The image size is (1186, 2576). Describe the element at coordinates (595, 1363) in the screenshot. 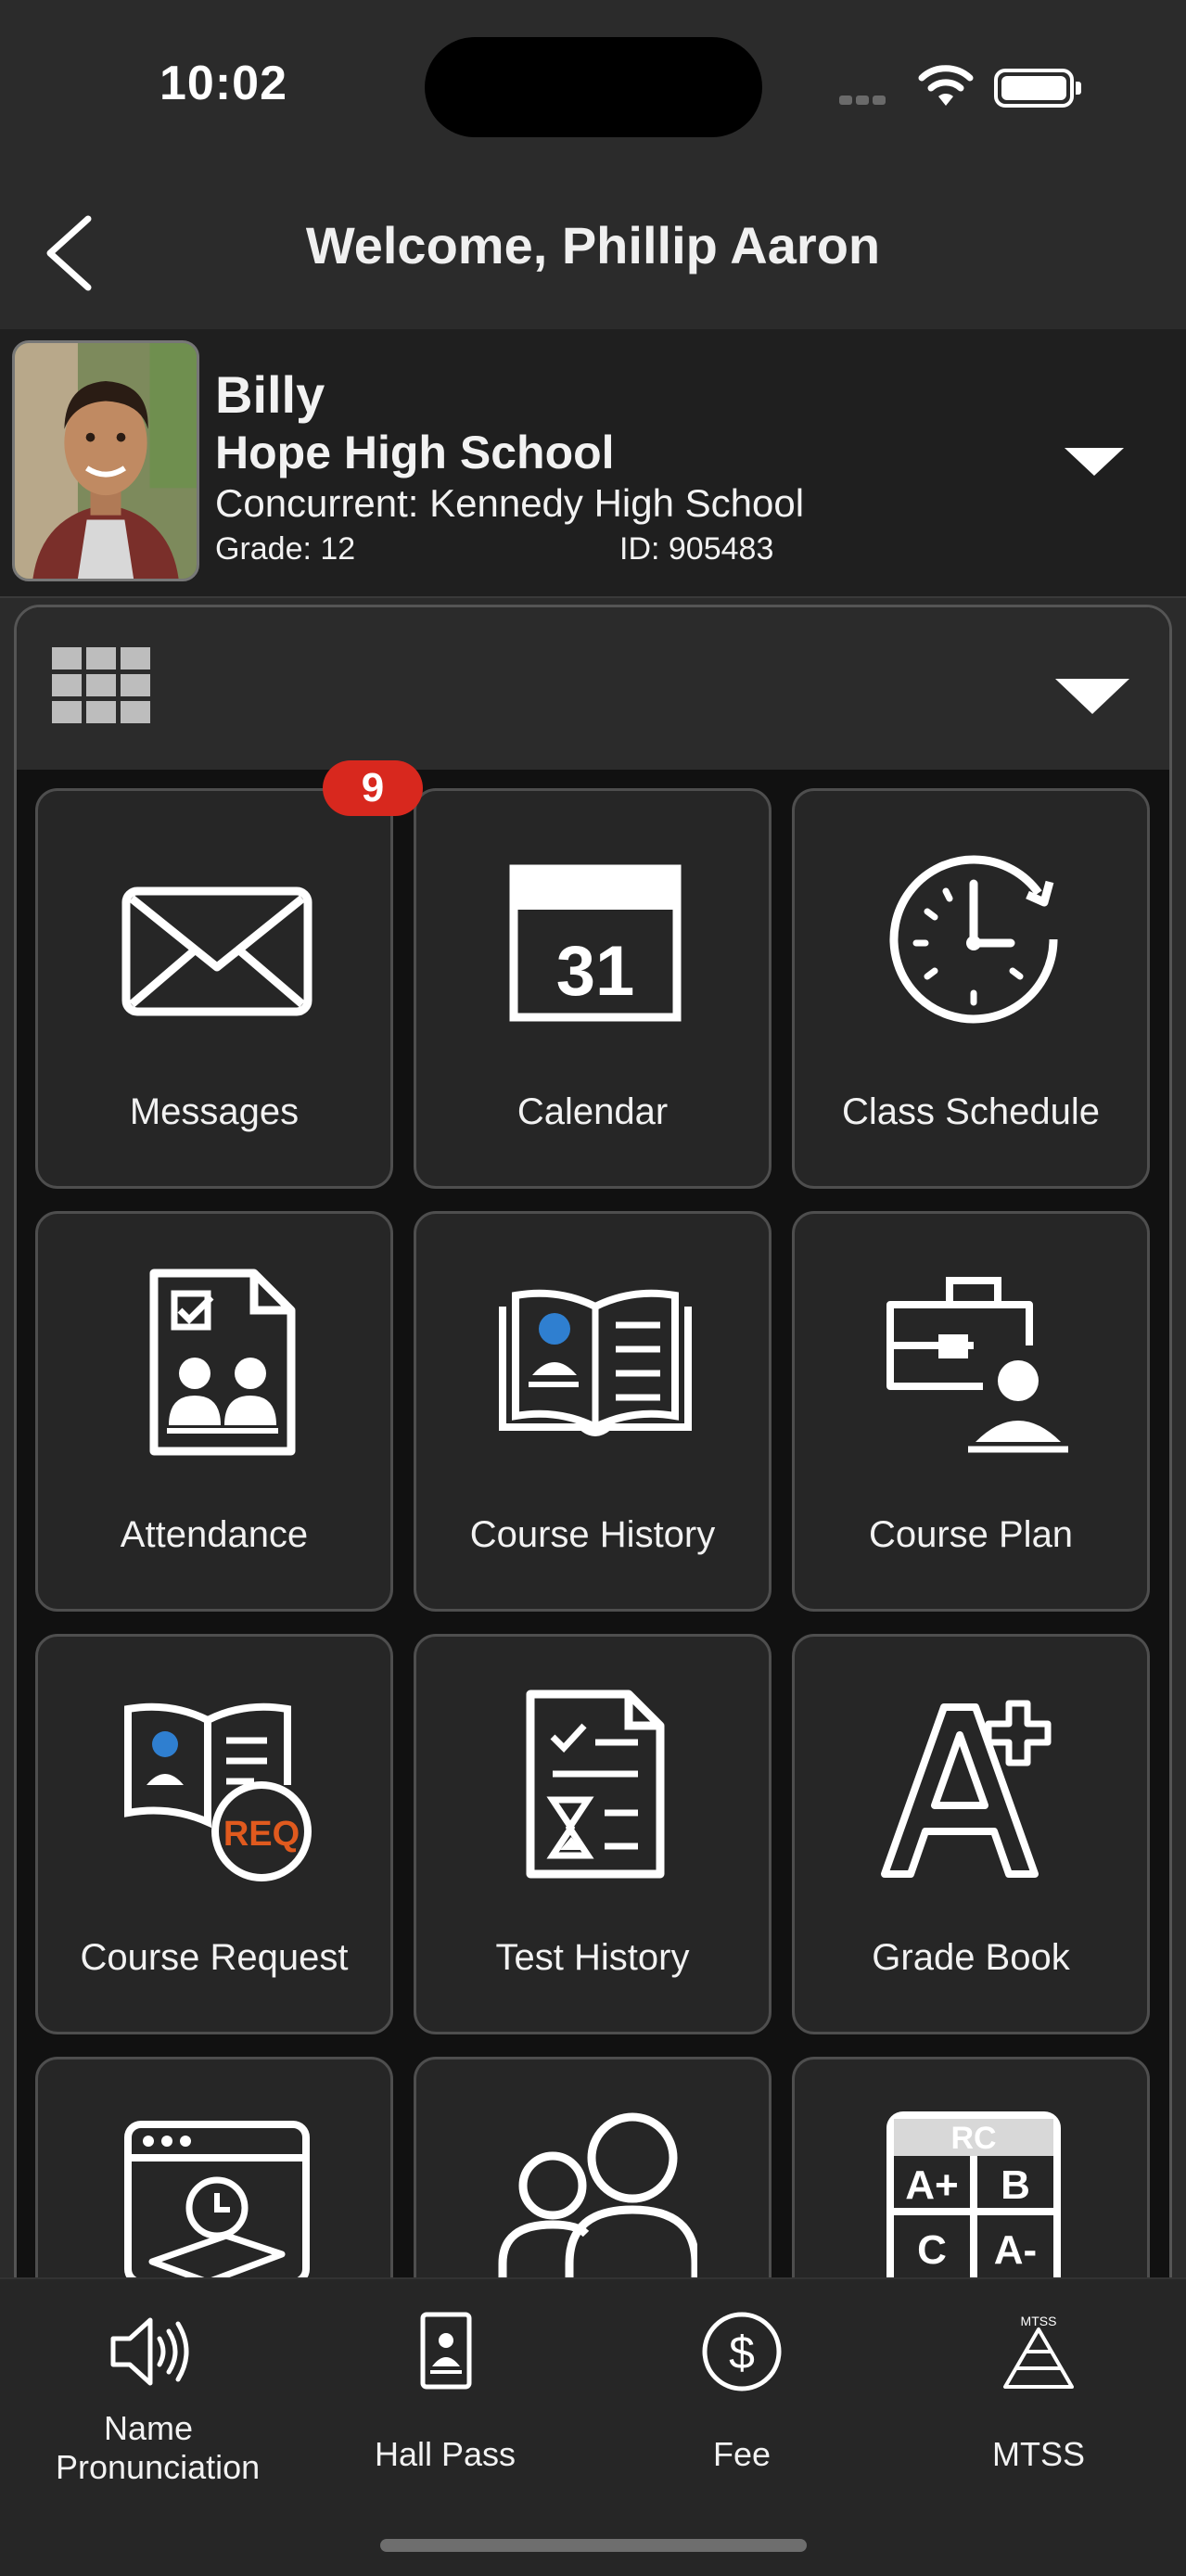

I see `open-book-icon` at that location.